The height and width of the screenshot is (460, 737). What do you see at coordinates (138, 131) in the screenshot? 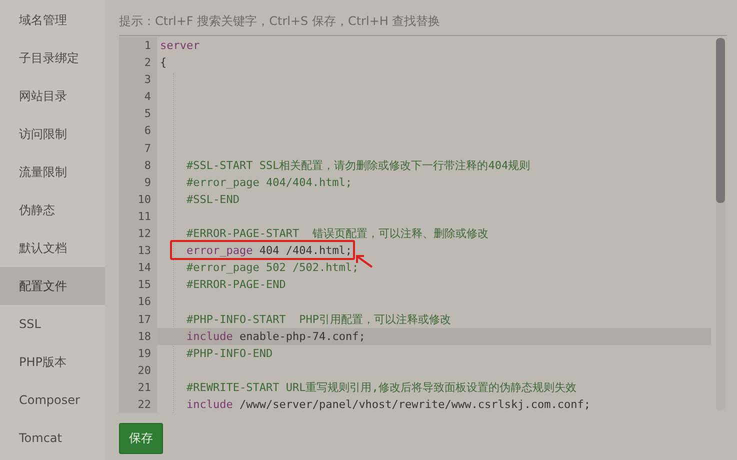
I see `line-number: 6` at bounding box center [138, 131].